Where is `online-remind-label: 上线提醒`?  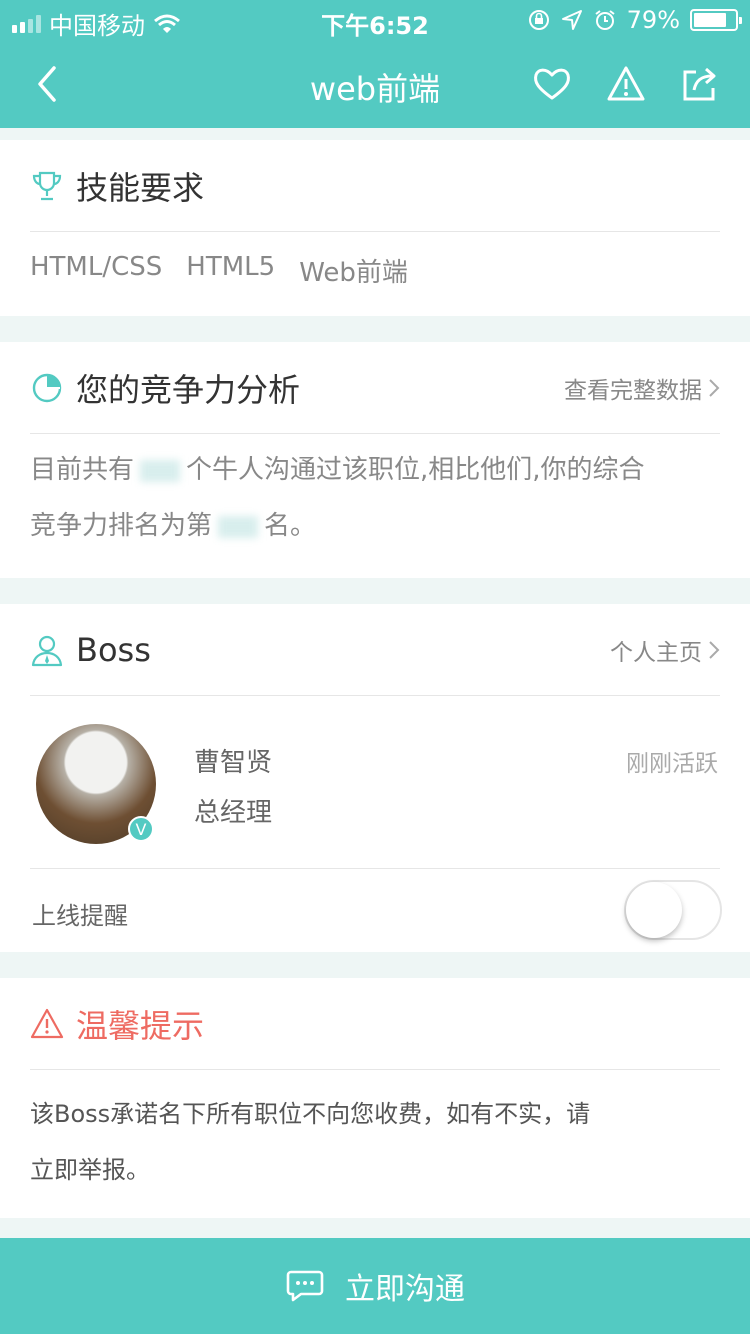
online-remind-label: 上线提醒 is located at coordinates (80, 916).